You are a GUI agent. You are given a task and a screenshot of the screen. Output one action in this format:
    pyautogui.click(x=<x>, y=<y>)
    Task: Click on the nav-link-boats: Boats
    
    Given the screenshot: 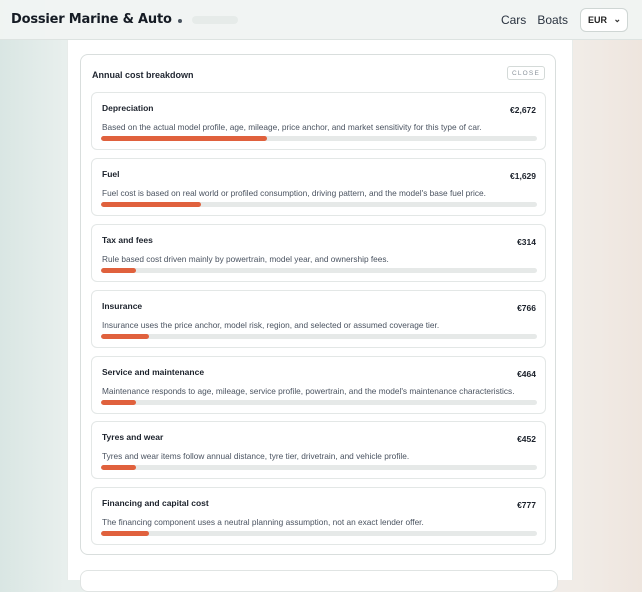 What is the action you would take?
    pyautogui.click(x=552, y=20)
    